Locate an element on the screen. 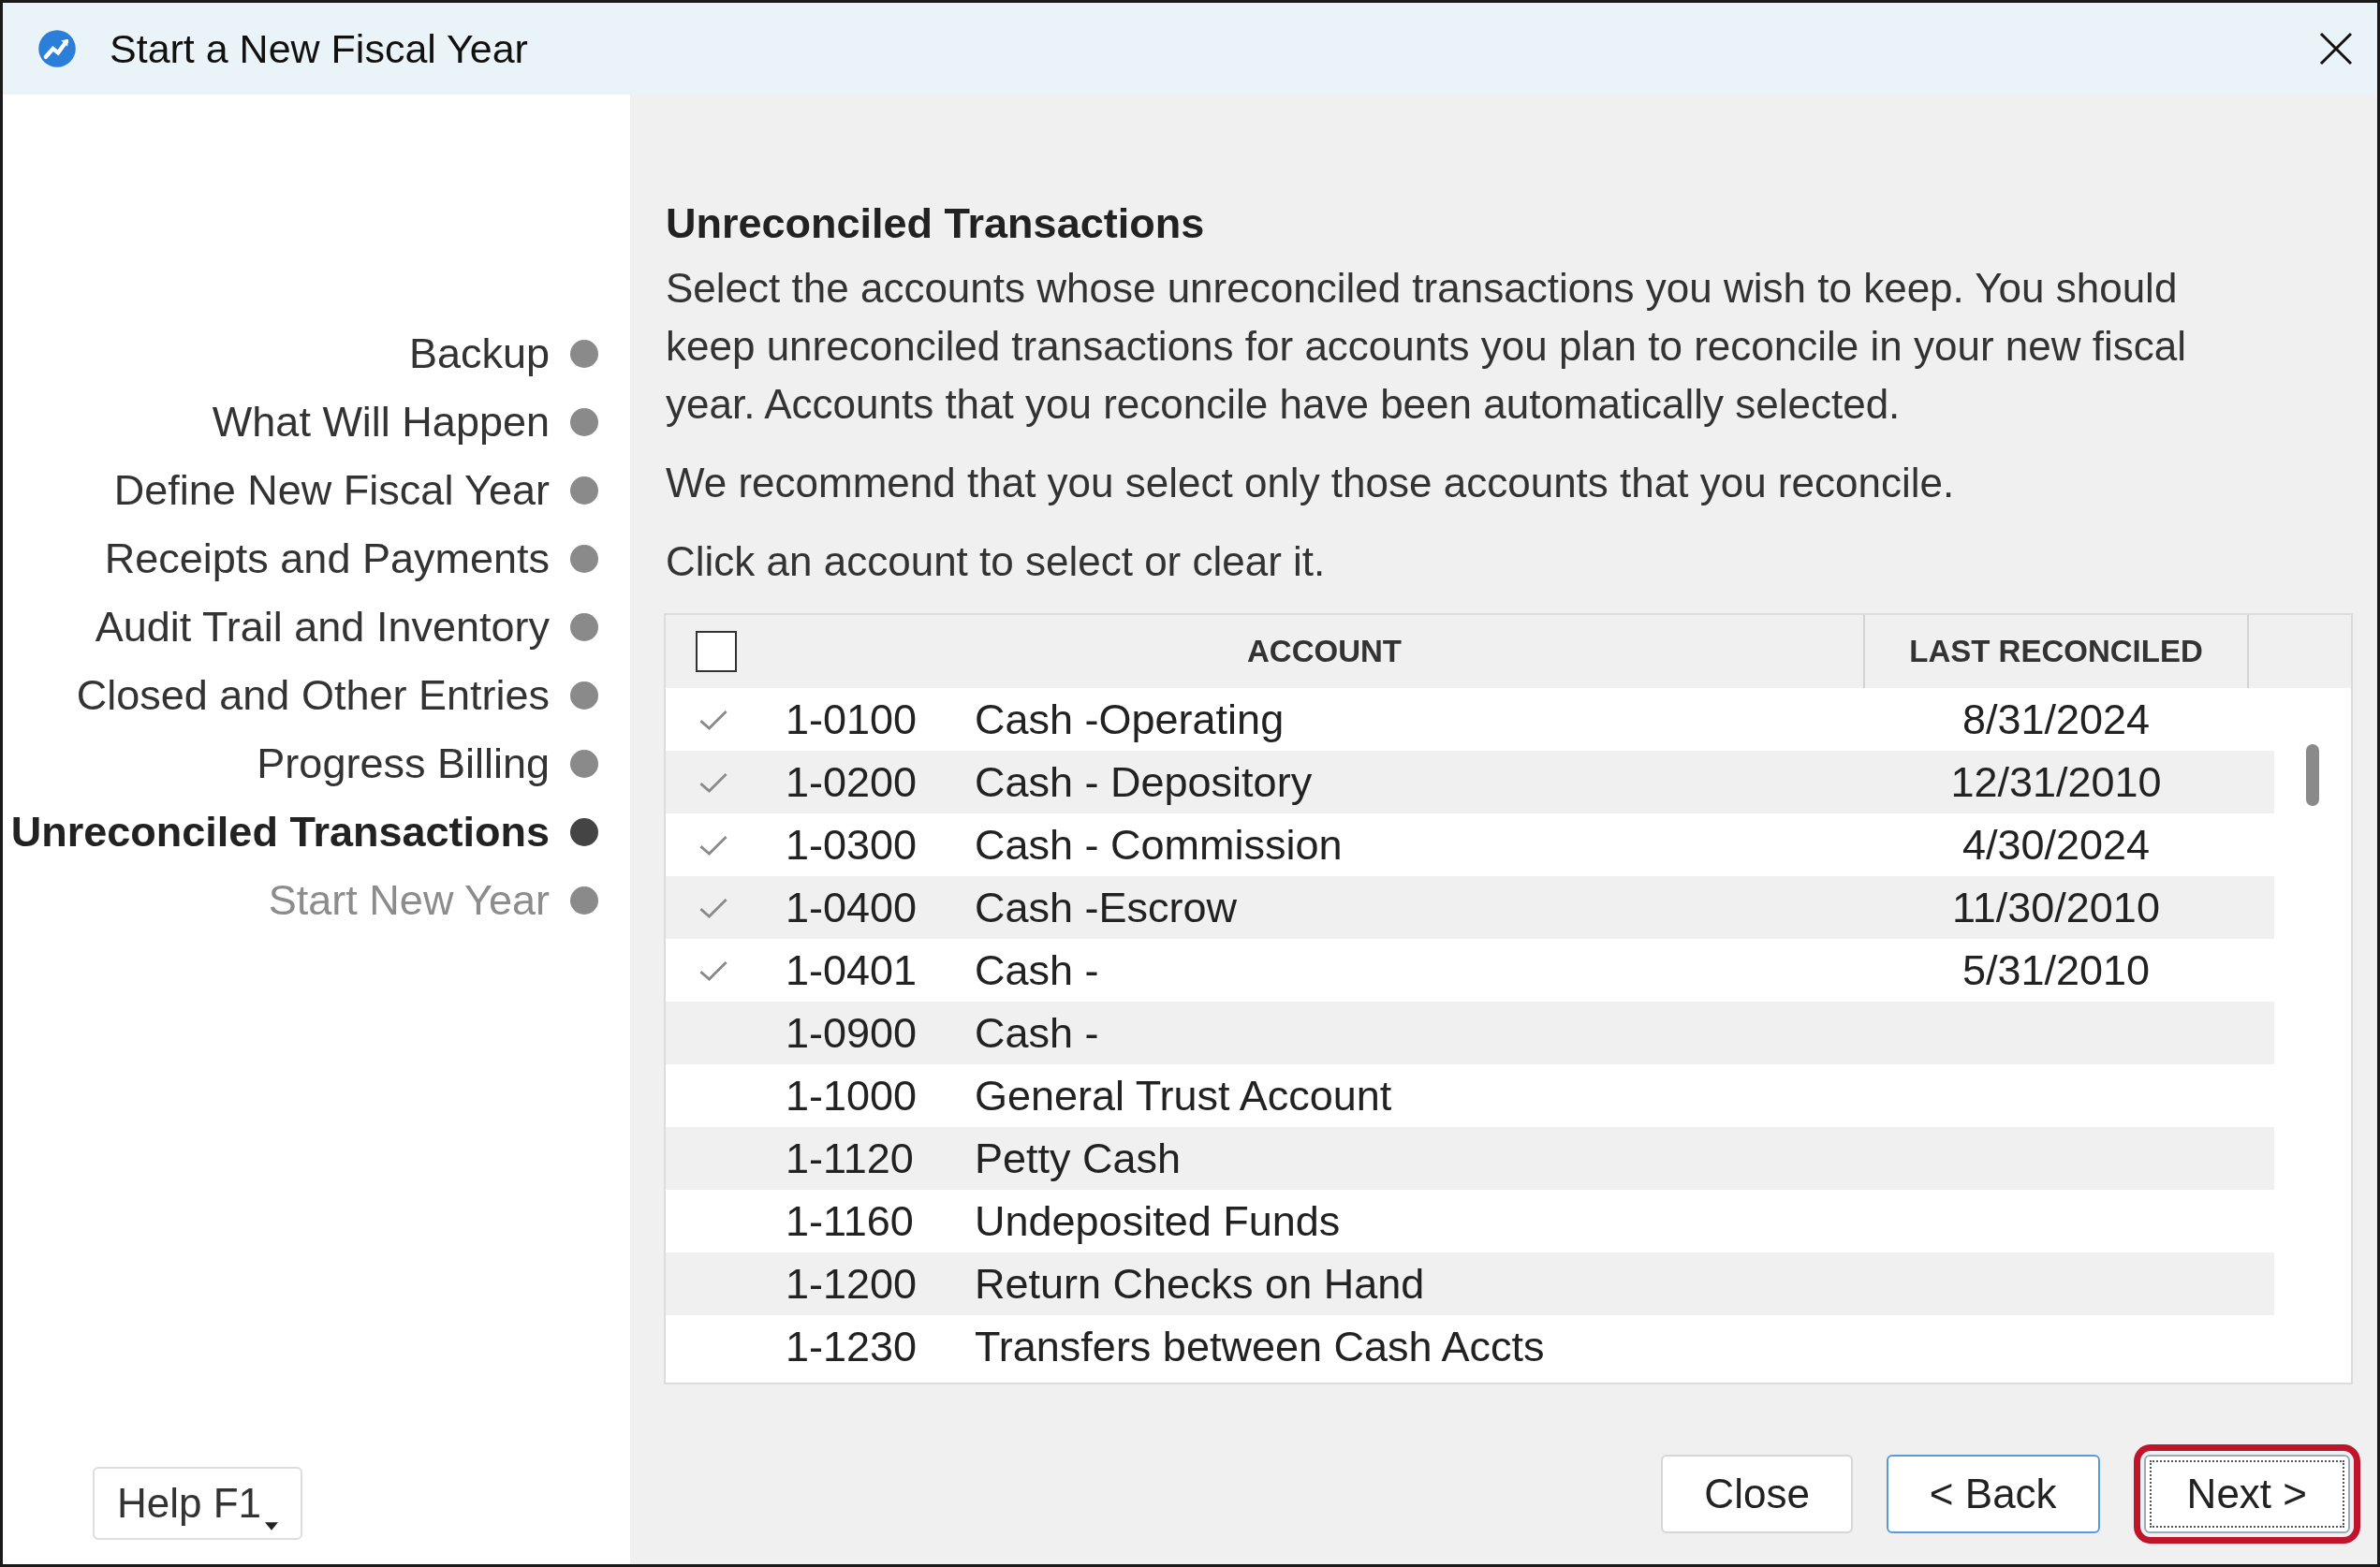 Image resolution: width=2380 pixels, height=1567 pixels. account-row: 1-0400 Cash -Escrow 11/30/2010 is located at coordinates (1470, 907).